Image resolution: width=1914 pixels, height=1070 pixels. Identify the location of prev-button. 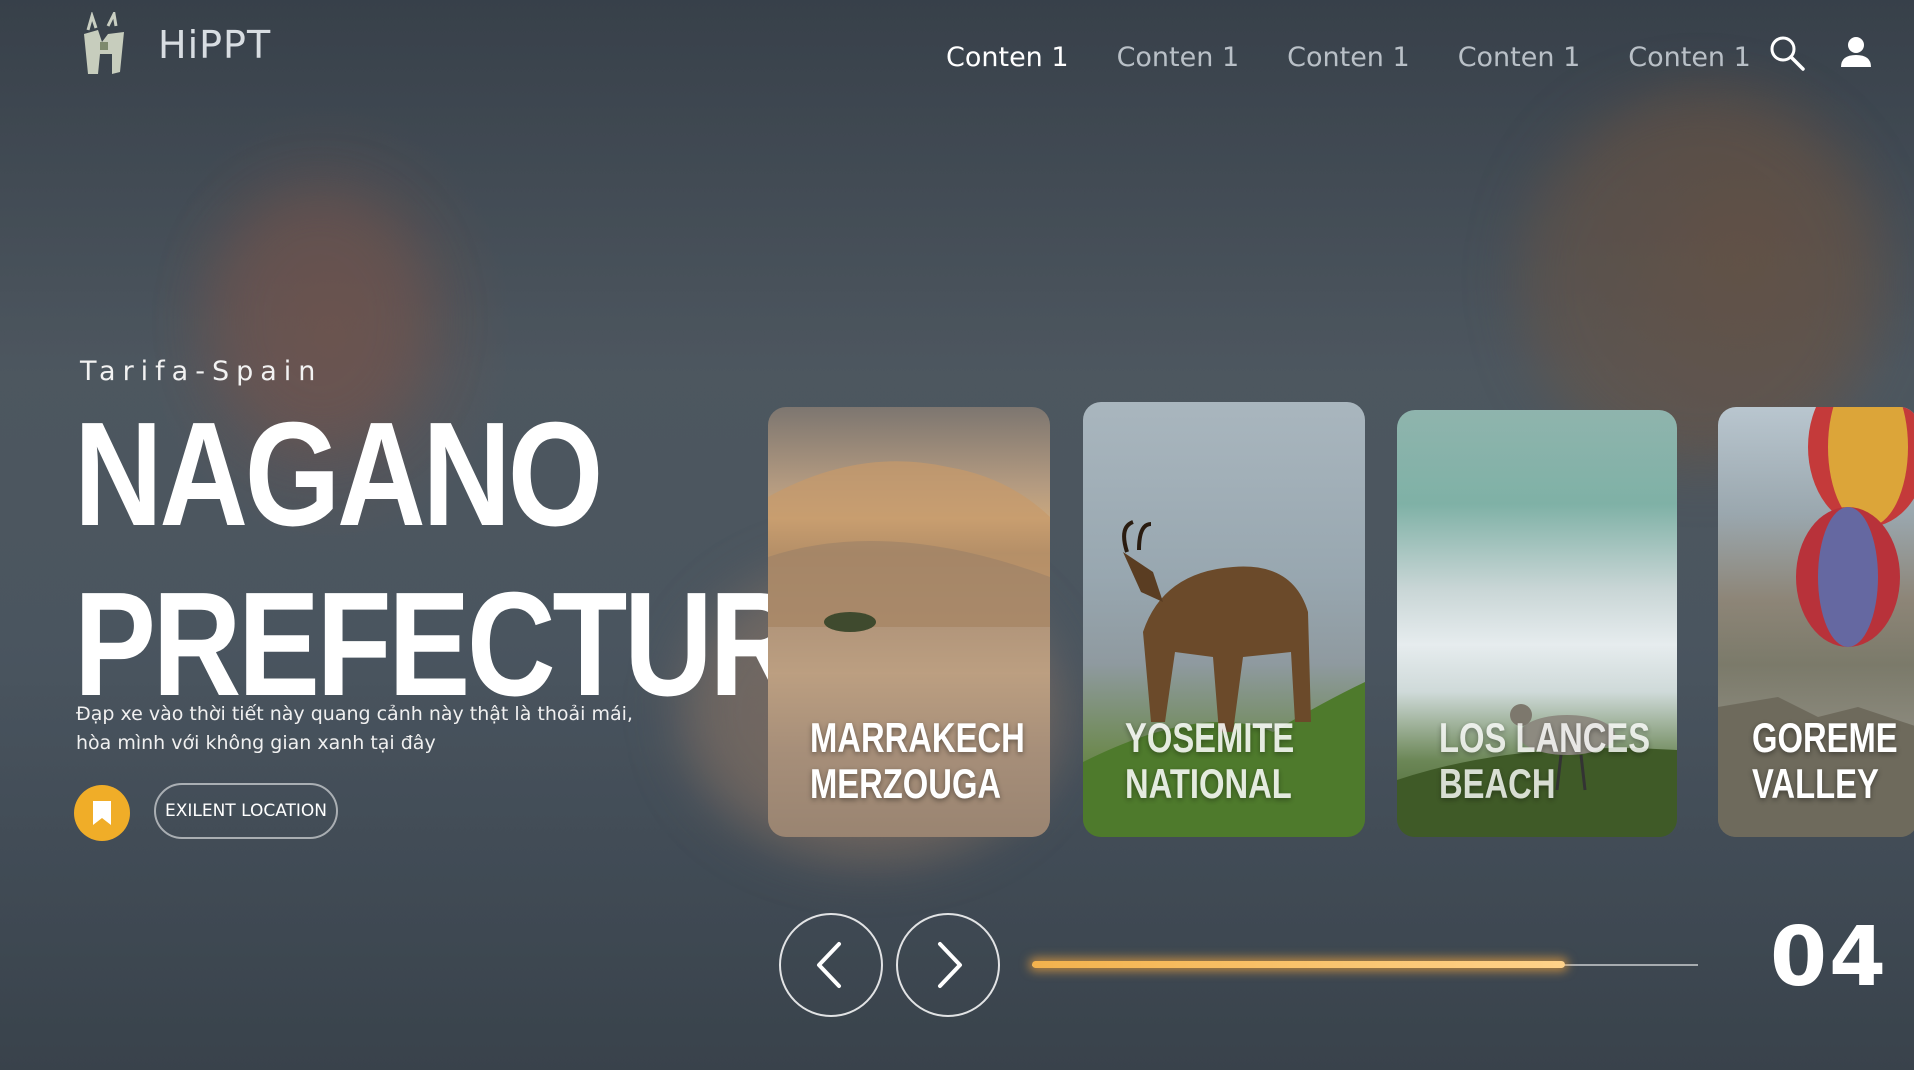
(831, 965).